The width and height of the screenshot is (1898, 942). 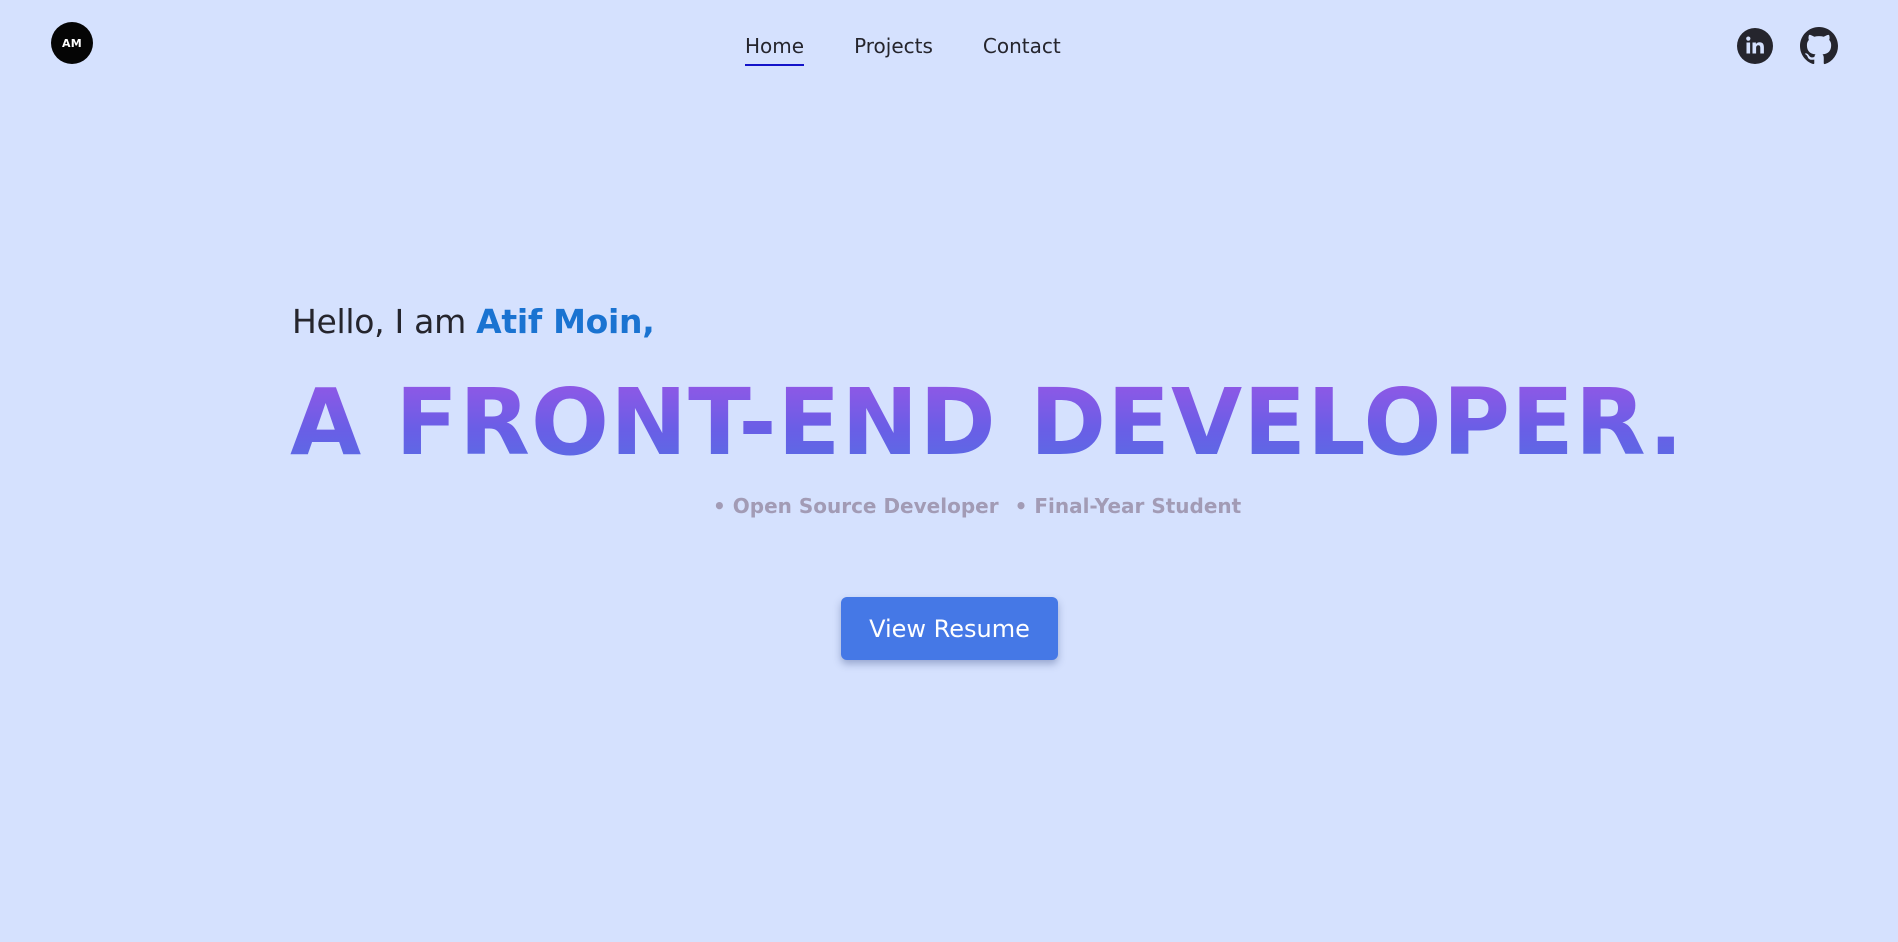 I want to click on main-nav: Home Projects Contact, so click(x=903, y=50).